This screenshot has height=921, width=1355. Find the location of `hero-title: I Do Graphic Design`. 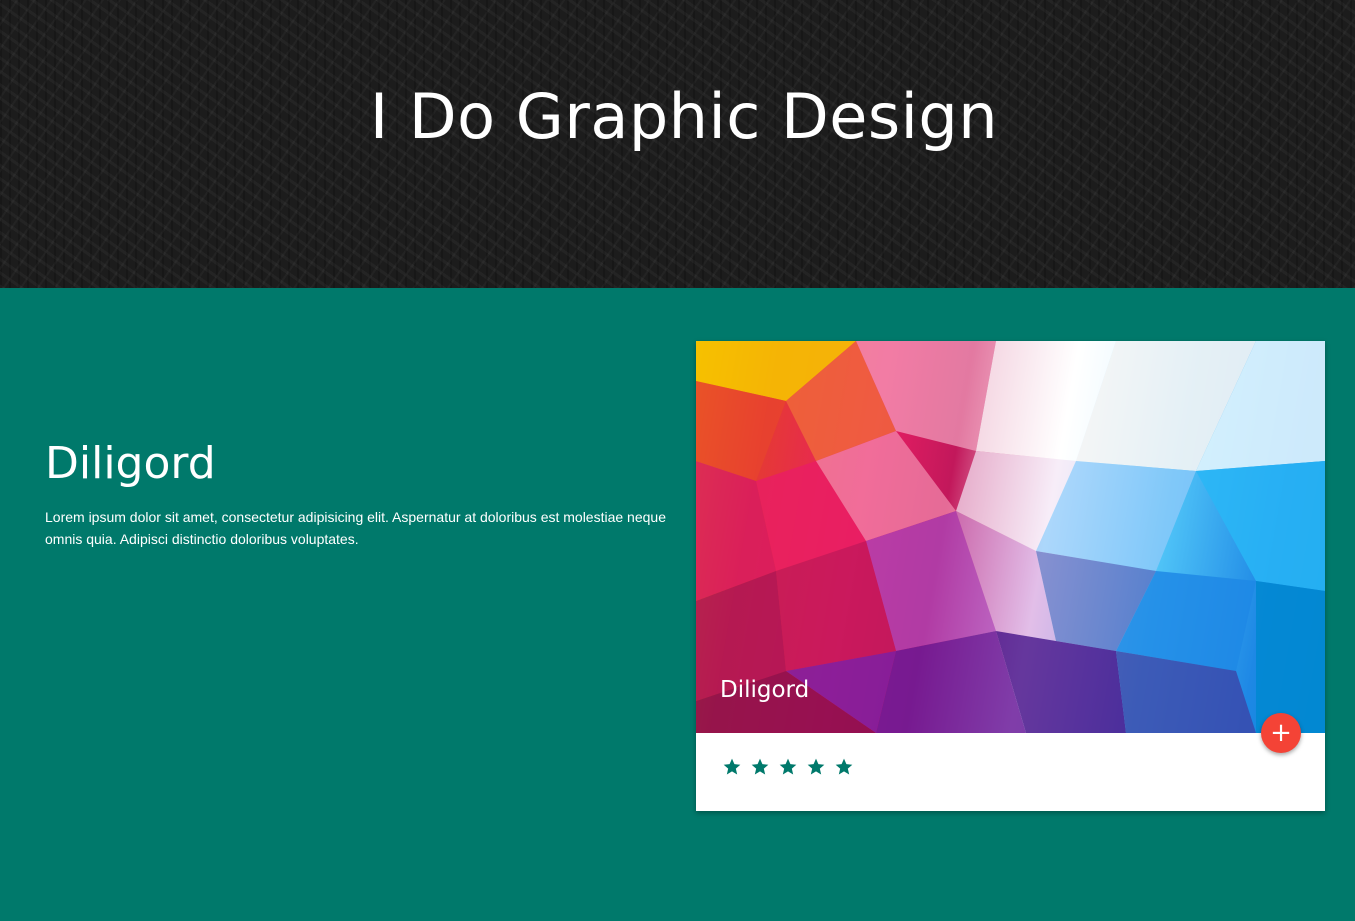

hero-title: I Do Graphic Design is located at coordinates (684, 116).